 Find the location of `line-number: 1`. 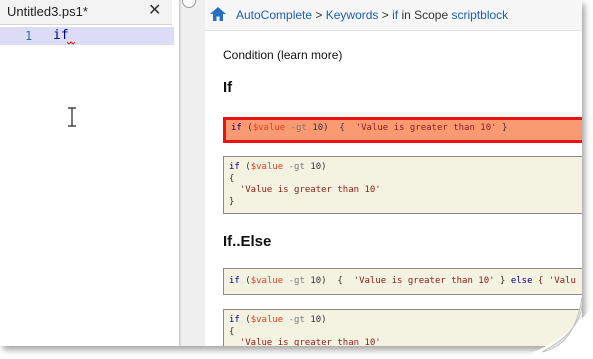

line-number: 1 is located at coordinates (29, 36).